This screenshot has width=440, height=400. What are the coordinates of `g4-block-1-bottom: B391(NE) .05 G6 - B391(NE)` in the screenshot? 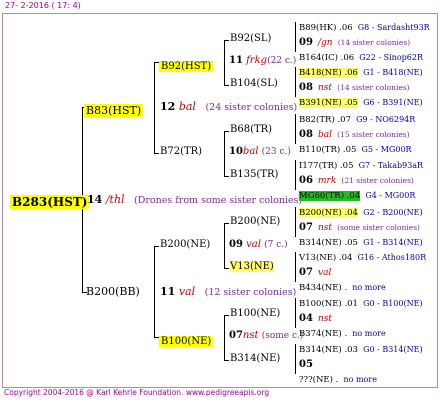 It's located at (361, 100).